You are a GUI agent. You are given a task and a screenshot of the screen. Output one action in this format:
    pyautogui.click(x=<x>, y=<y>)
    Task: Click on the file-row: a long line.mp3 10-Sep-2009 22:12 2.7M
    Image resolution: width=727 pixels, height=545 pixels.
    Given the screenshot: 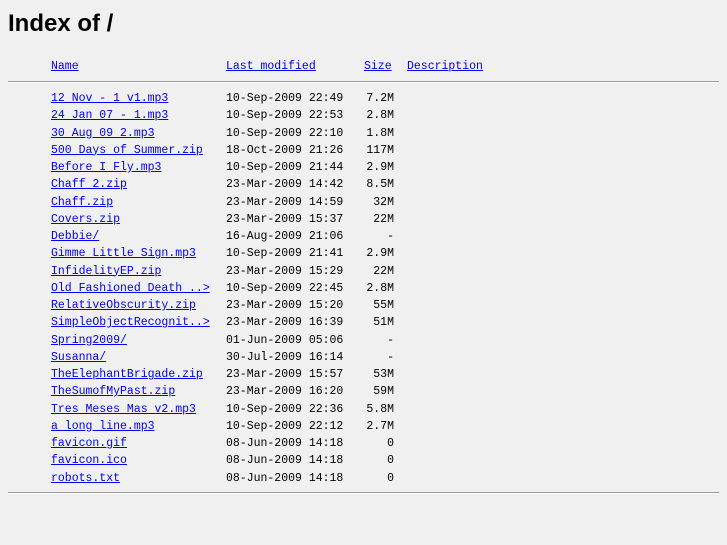 What is the action you would take?
    pyautogui.click(x=363, y=426)
    